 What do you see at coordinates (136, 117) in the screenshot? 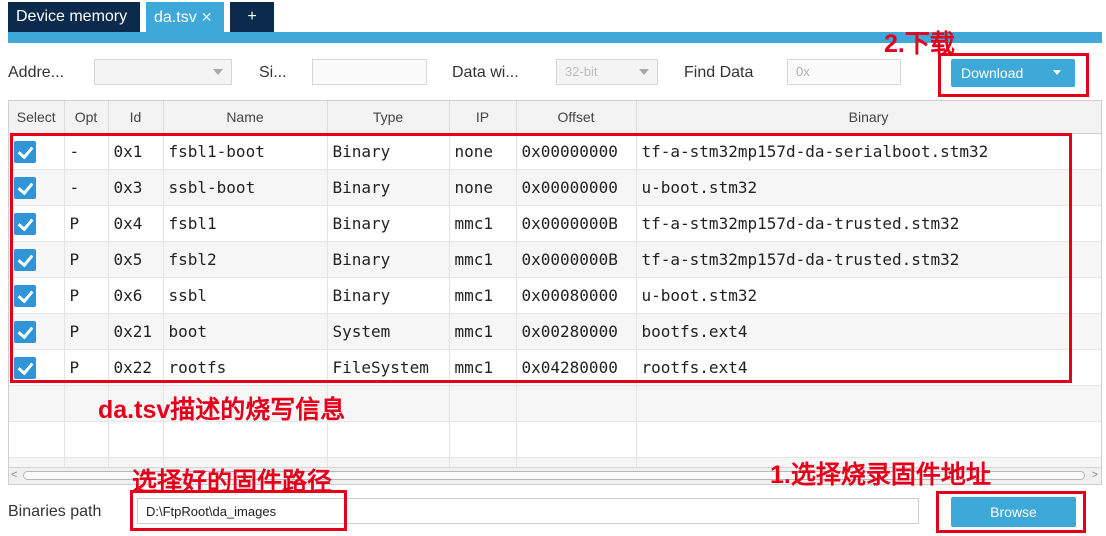
I see `column-header: Id` at bounding box center [136, 117].